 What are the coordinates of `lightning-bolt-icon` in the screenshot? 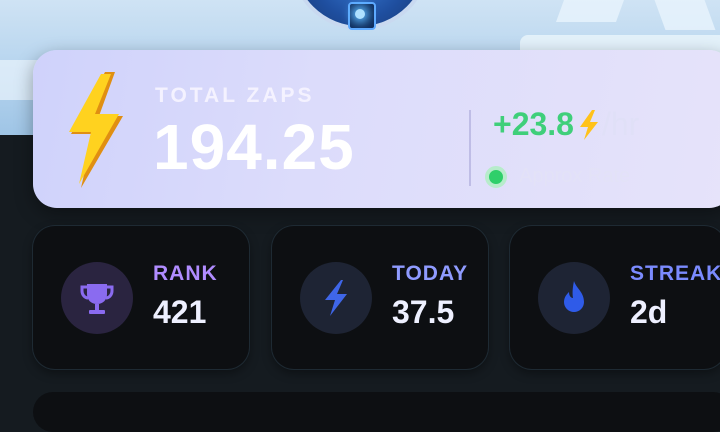 It's located at (96, 130).